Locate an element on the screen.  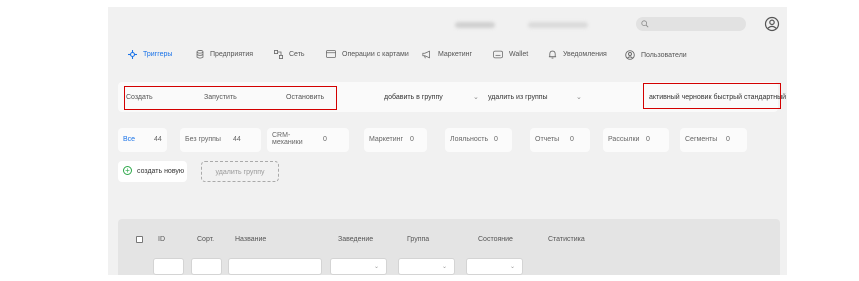
nav-item-label: Wallet is located at coordinates (519, 54).